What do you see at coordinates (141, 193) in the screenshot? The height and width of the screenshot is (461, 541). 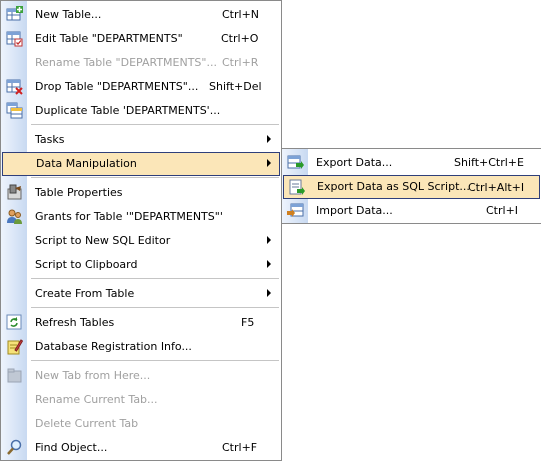 I see `menu-item-table-properties: Table Properties` at bounding box center [141, 193].